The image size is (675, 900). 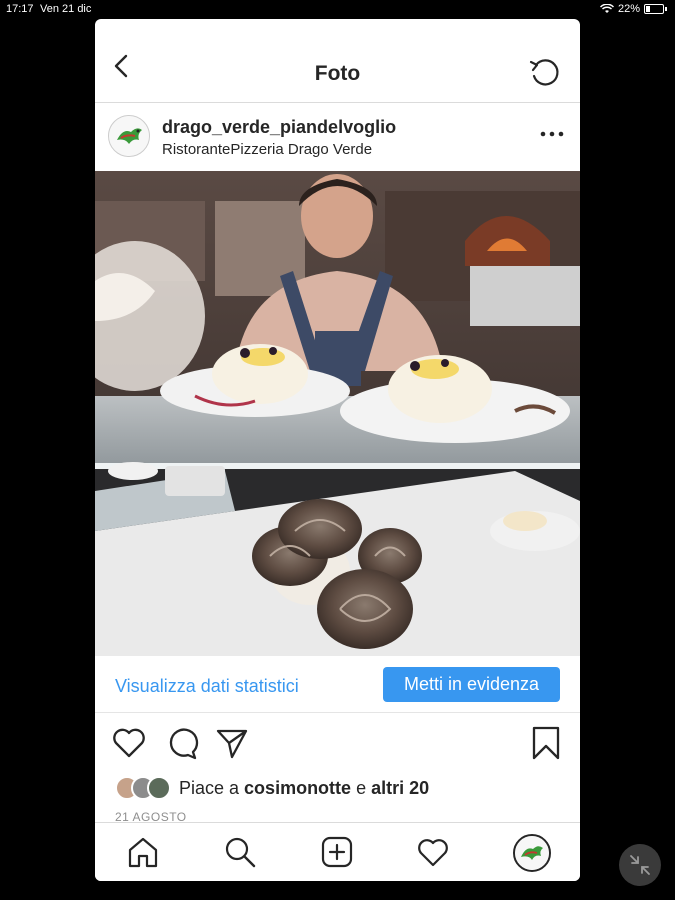 I want to click on likes-prefix: Piace a, so click(x=212, y=787).